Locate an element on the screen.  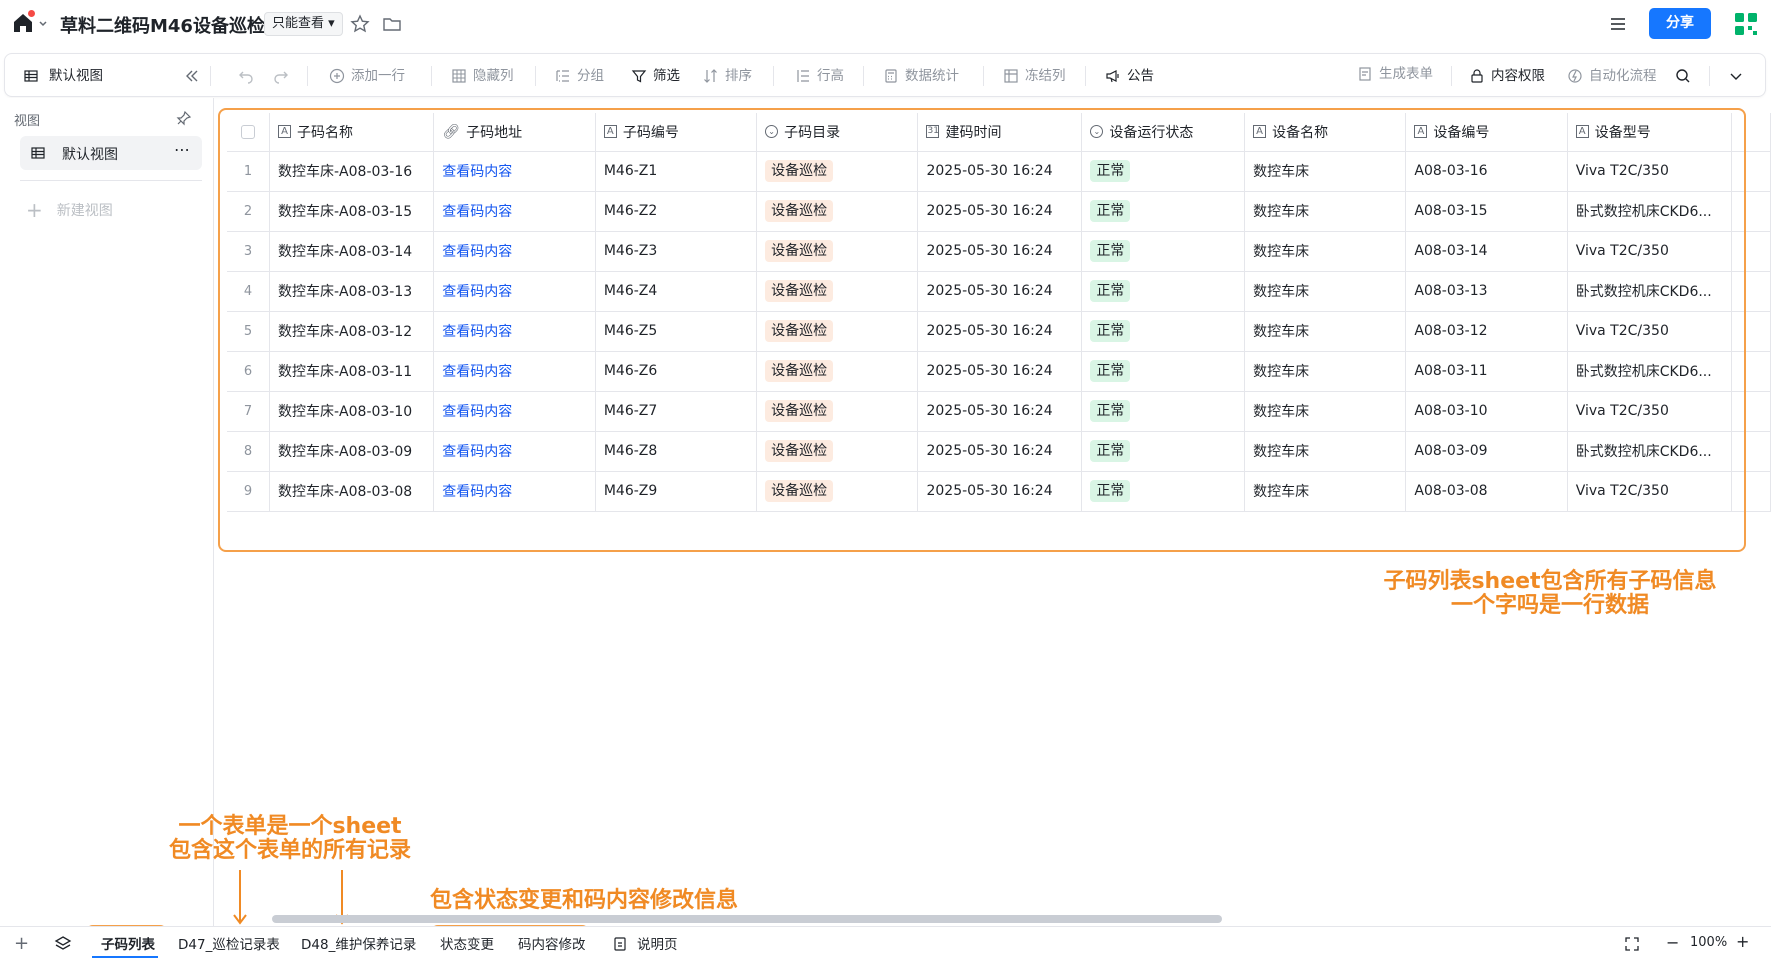
star-icon is located at coordinates (360, 24).